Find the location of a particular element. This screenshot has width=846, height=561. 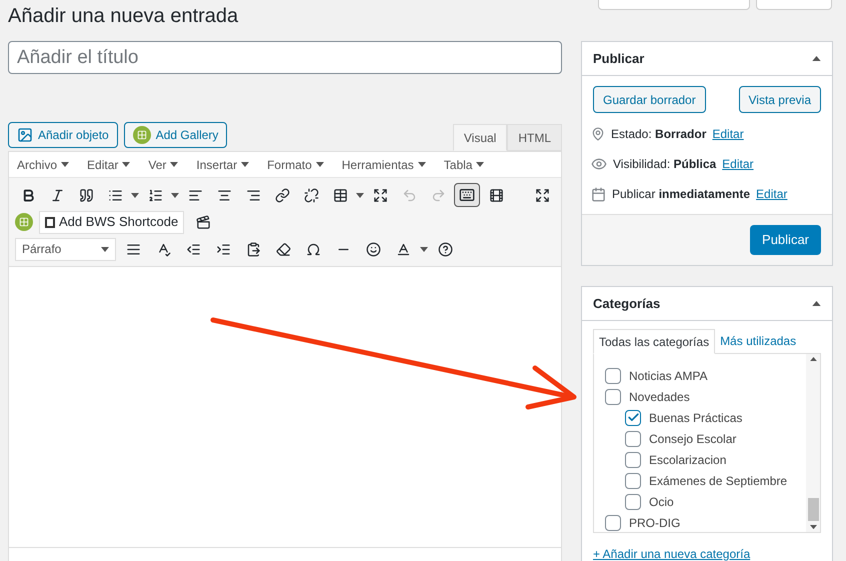

category-label: Ocio is located at coordinates (661, 502).